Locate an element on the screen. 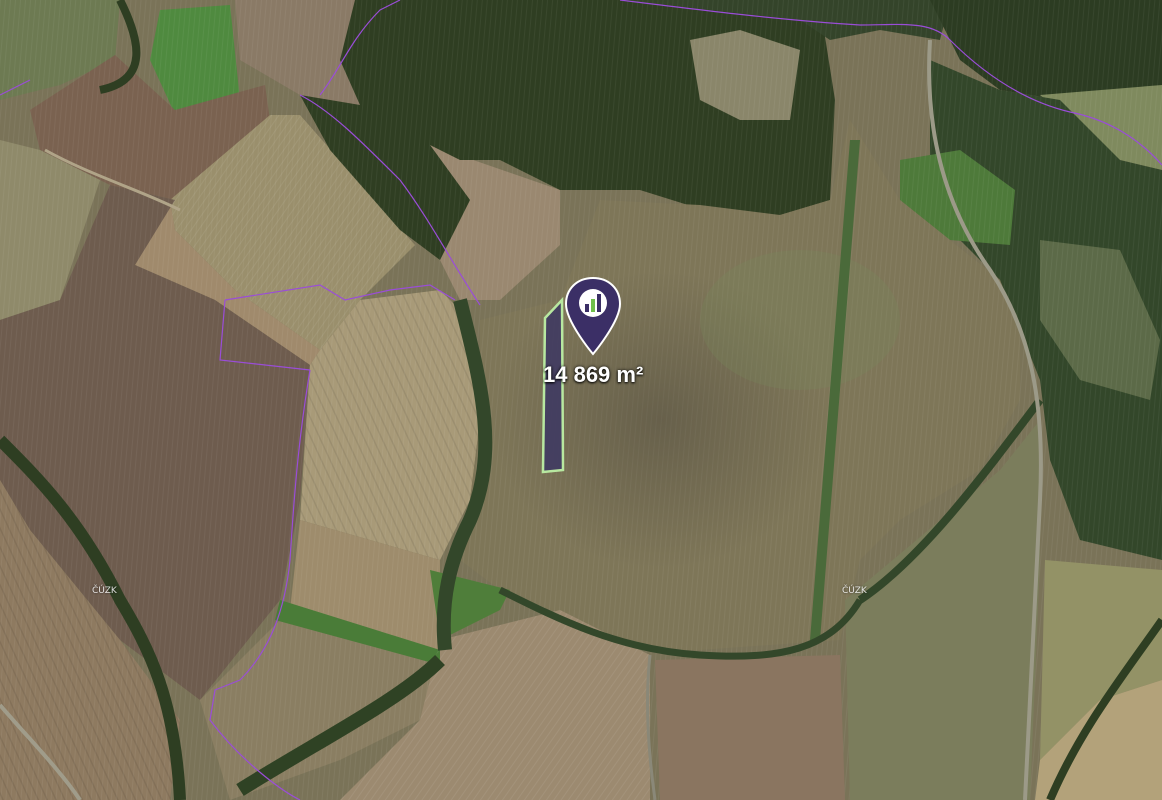  vegetation-shade is located at coordinates (800, 320).